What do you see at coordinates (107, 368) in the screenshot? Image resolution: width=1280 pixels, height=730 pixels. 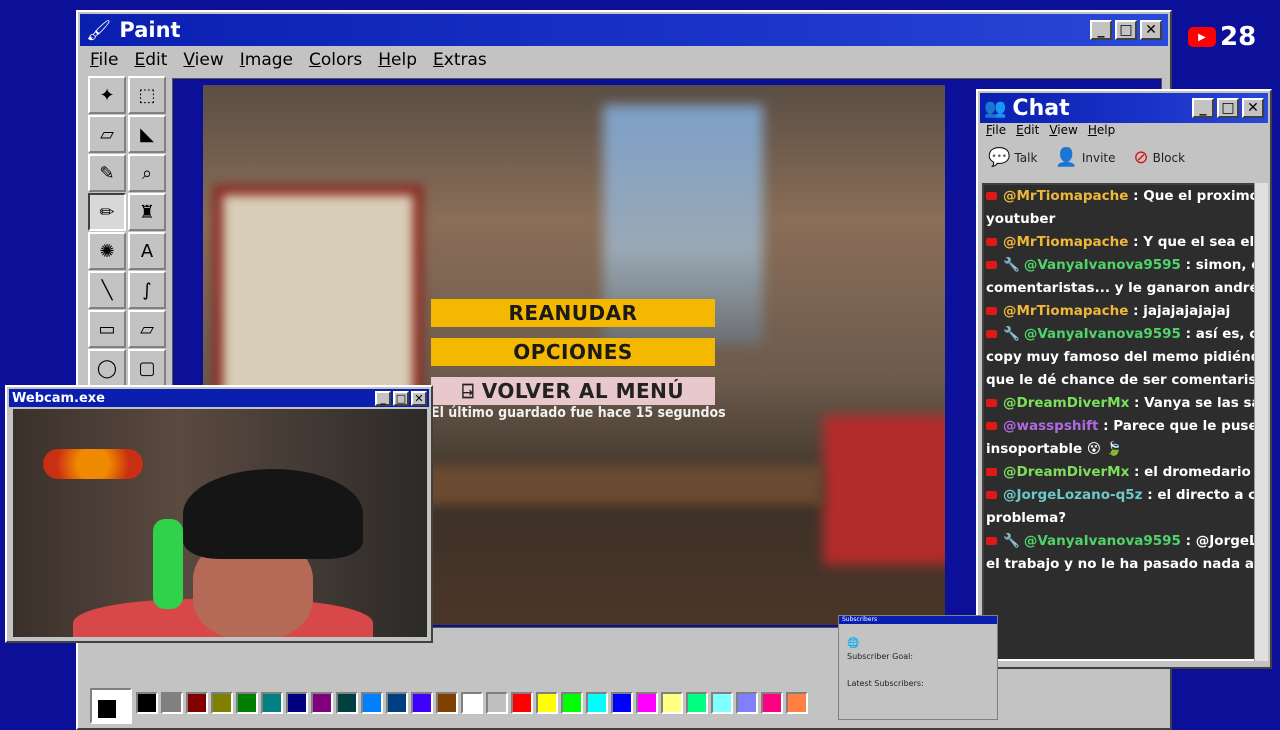 I see `ellipse-icon: ◯` at bounding box center [107, 368].